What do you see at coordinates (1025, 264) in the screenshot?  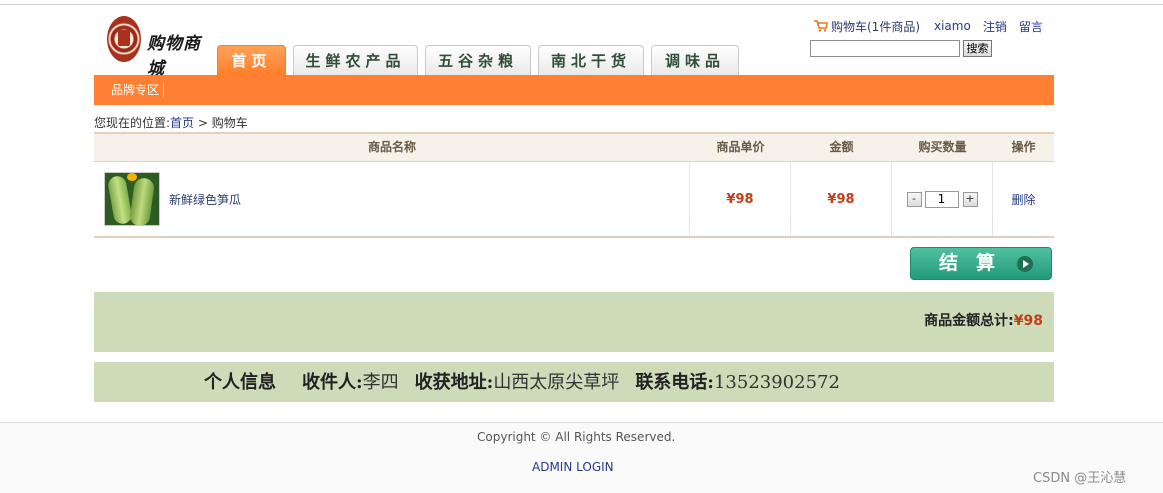 I see `play-arrow-icon` at bounding box center [1025, 264].